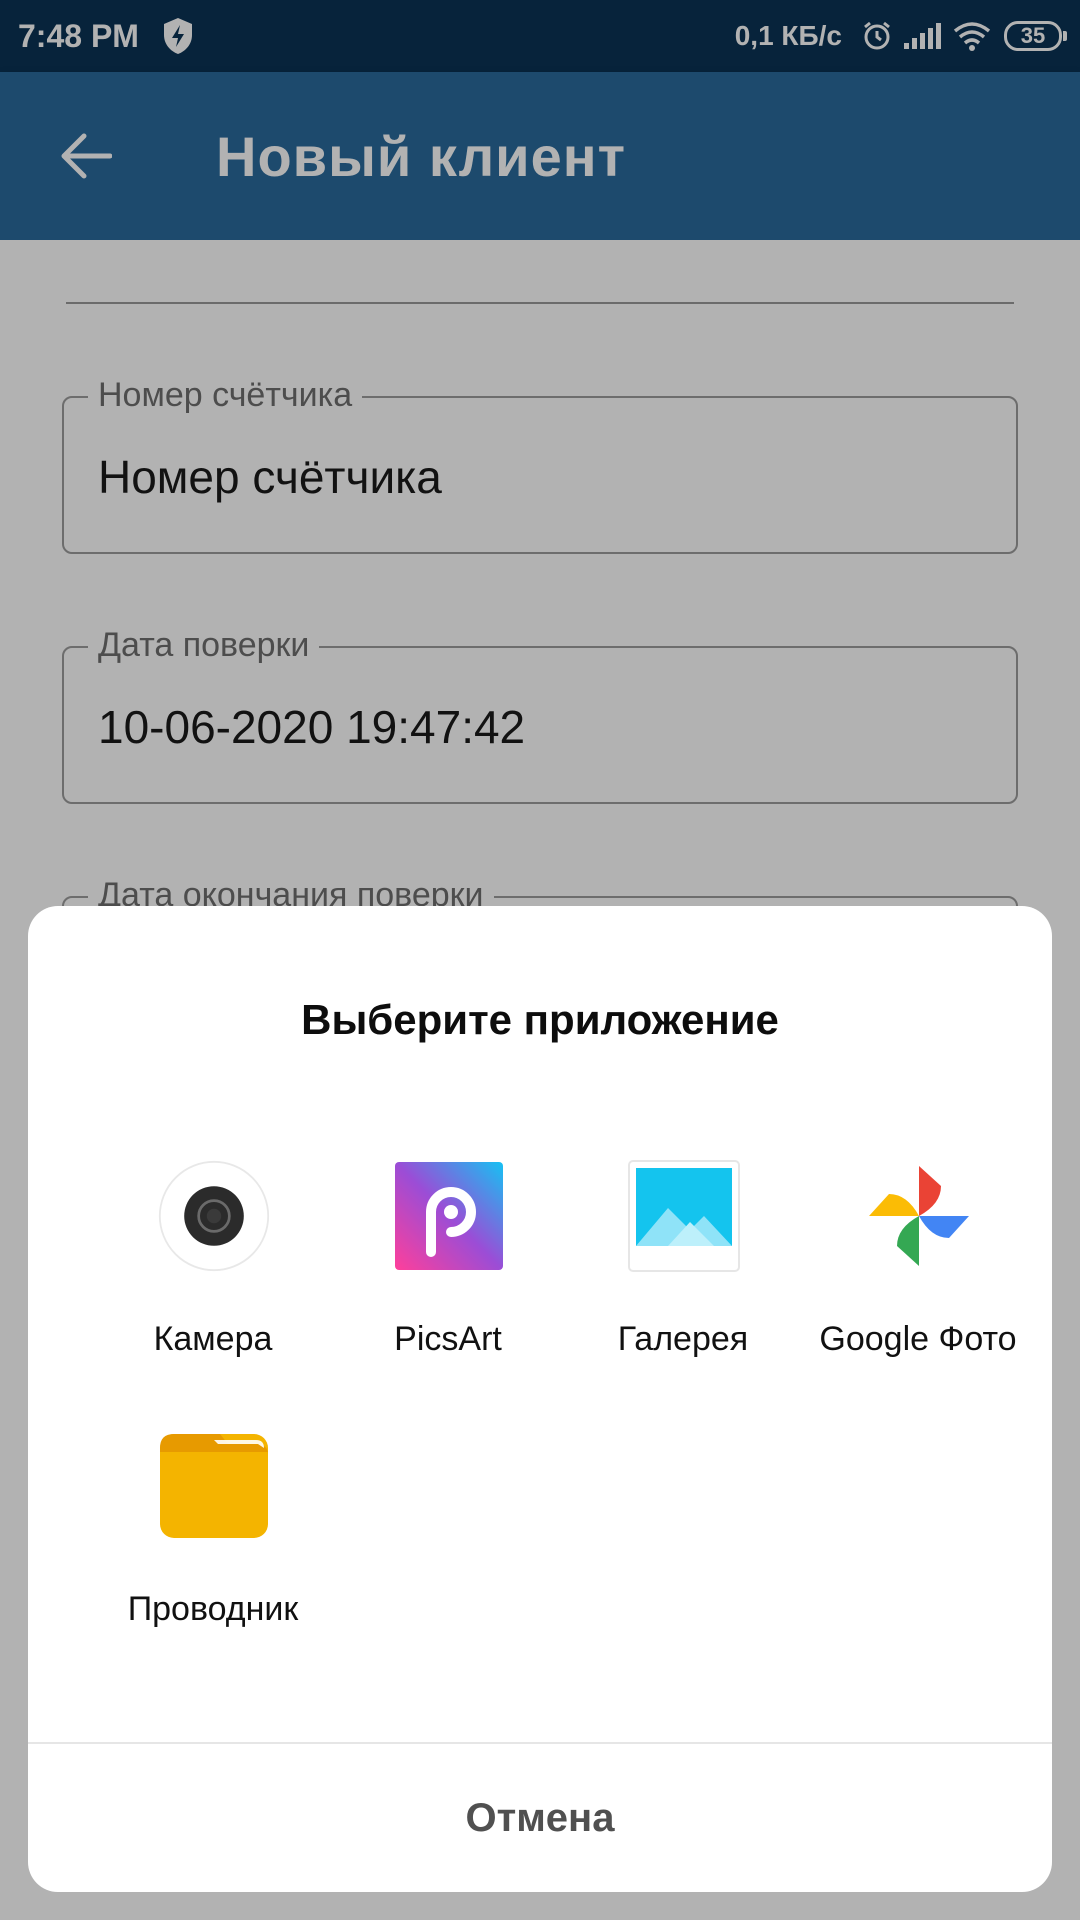  What do you see at coordinates (919, 1216) in the screenshot?
I see `google-photos-icon` at bounding box center [919, 1216].